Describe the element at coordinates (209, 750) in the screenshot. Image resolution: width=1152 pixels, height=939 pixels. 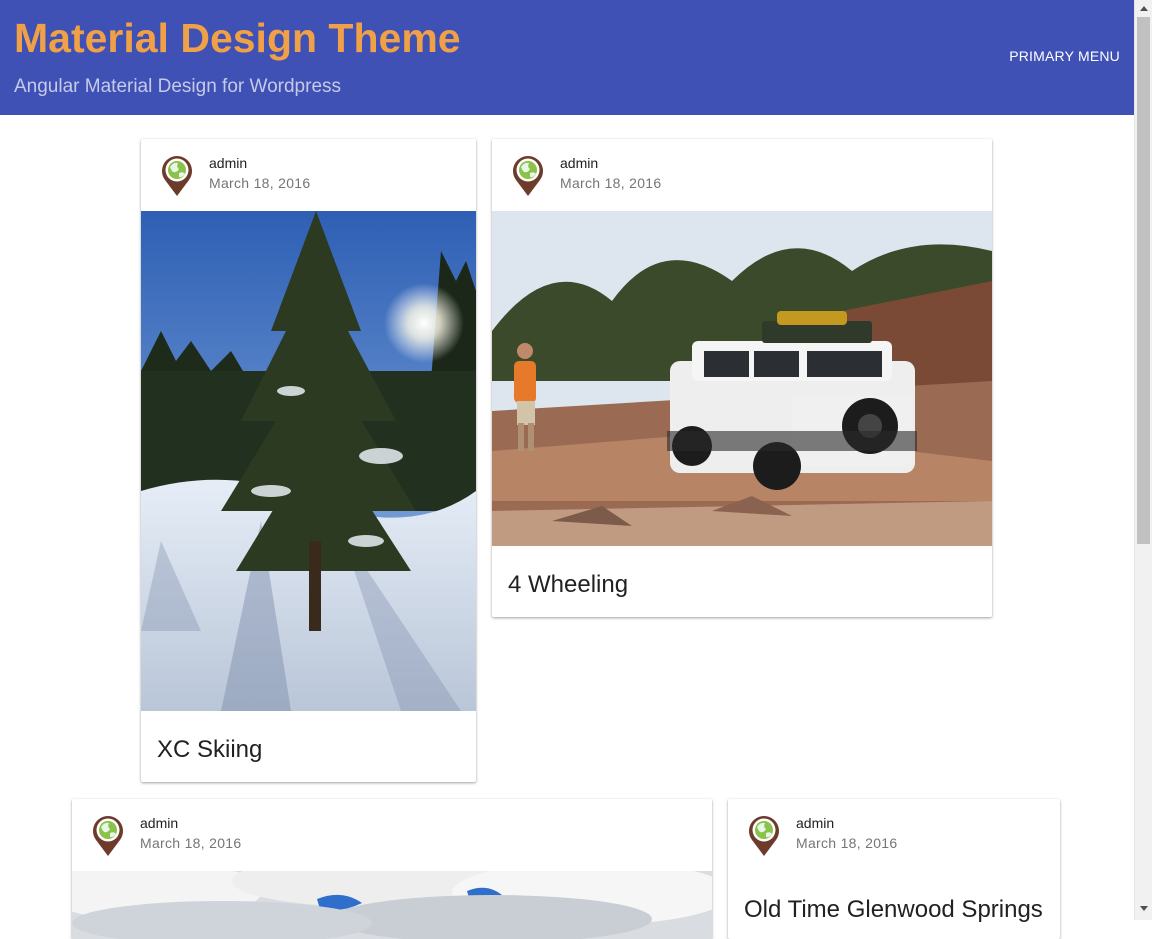
I see `post-title: XC Skiing` at that location.